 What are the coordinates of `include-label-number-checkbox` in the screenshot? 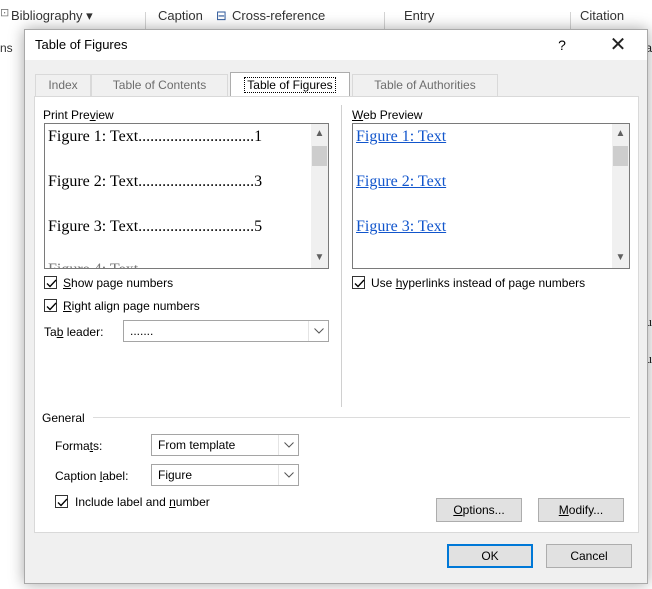 It's located at (61, 501).